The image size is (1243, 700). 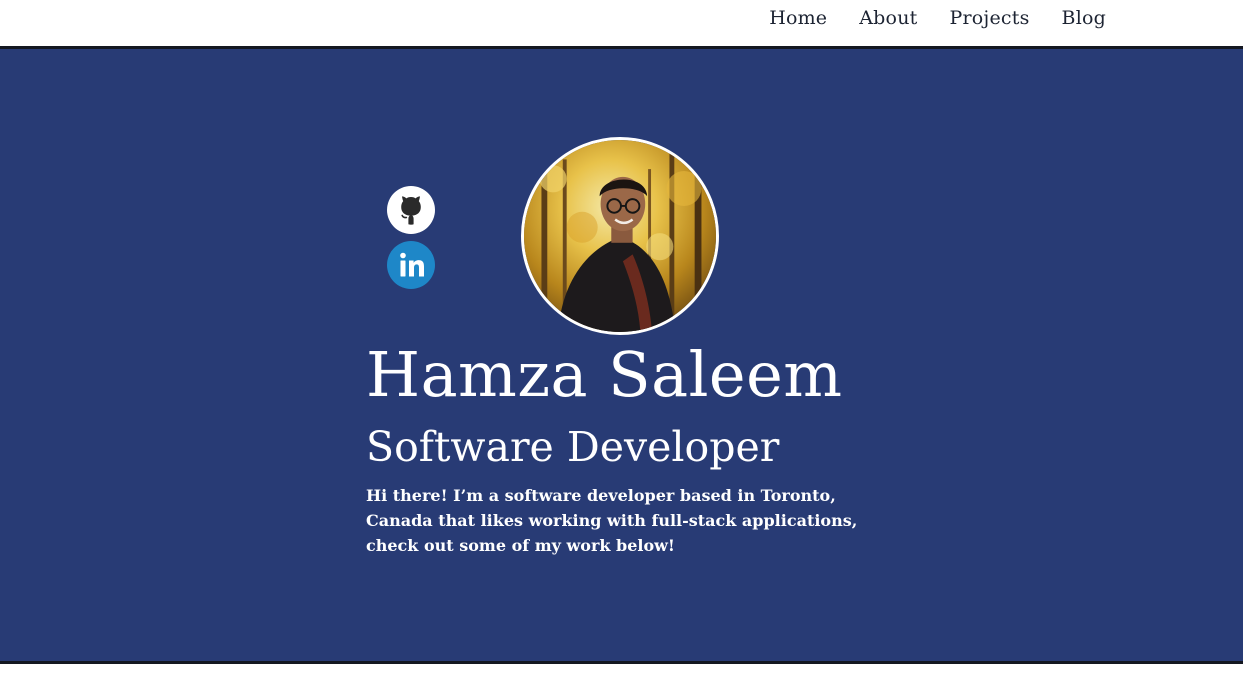 I want to click on section-divider, so click(x=621, y=662).